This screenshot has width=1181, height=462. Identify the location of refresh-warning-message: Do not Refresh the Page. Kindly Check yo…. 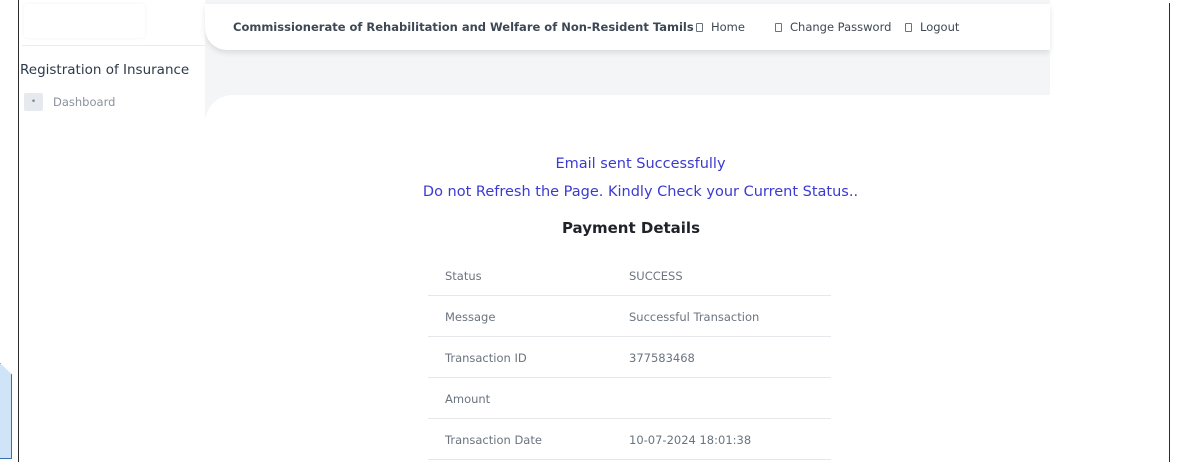
(640, 192).